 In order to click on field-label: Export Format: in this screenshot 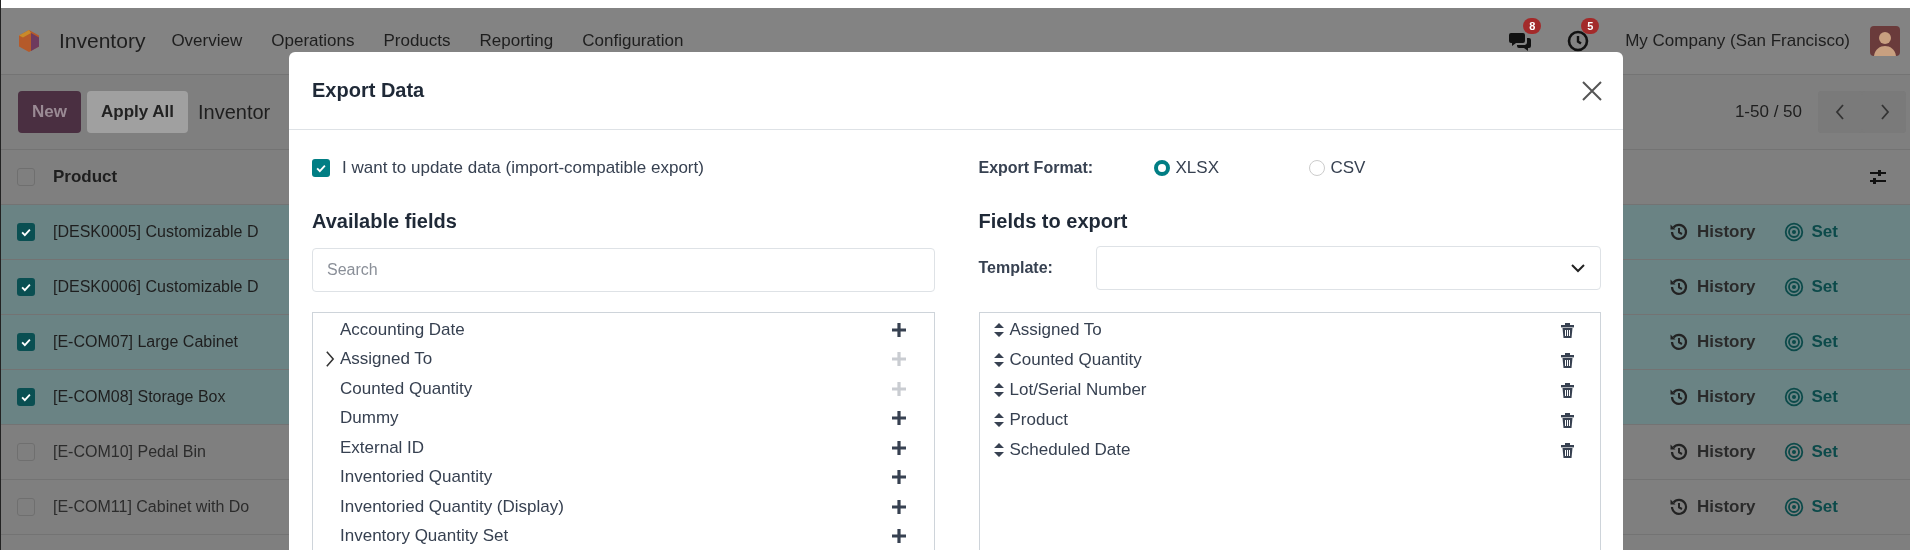, I will do `click(1036, 168)`.